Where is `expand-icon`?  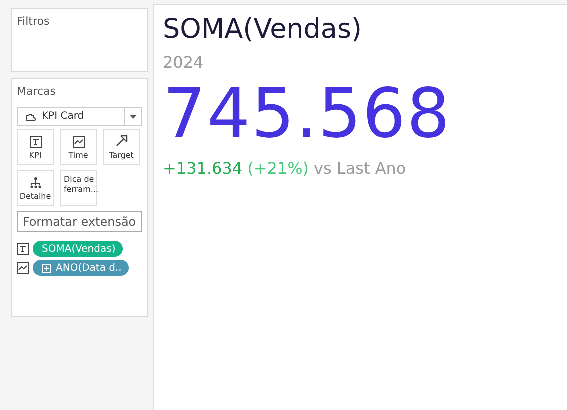
expand-icon is located at coordinates (46, 268).